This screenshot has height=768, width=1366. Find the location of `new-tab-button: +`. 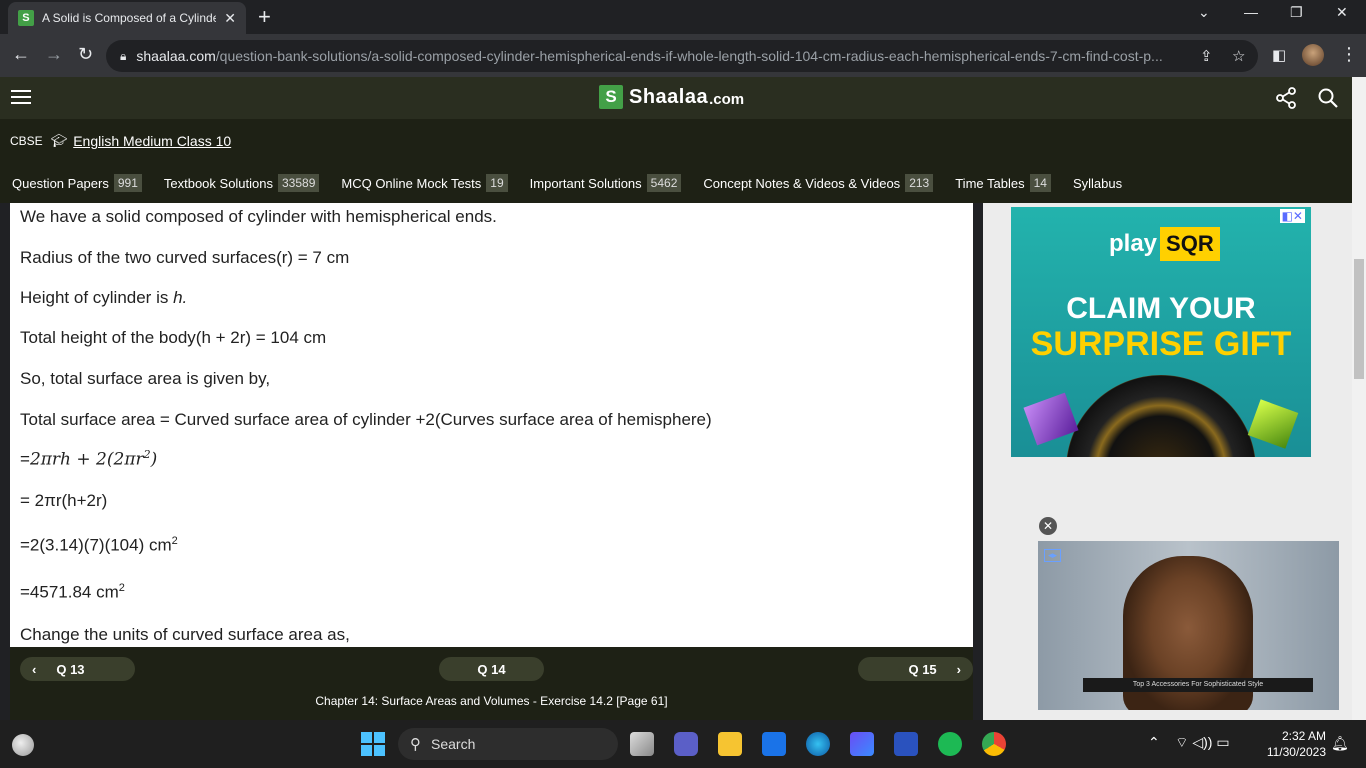

new-tab-button: + is located at coordinates (264, 17).